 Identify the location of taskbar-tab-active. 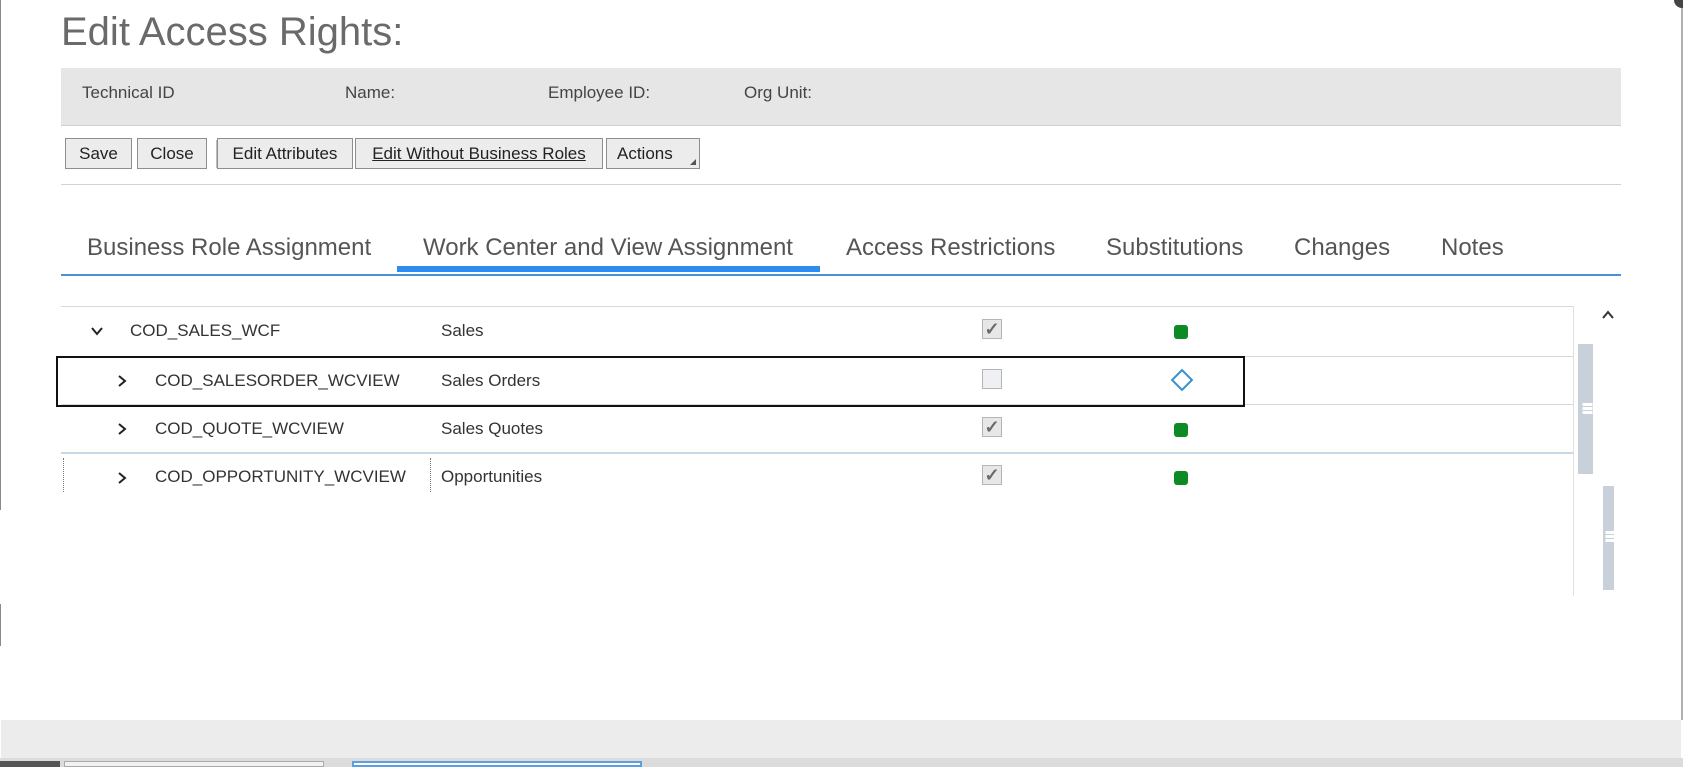
(497, 764).